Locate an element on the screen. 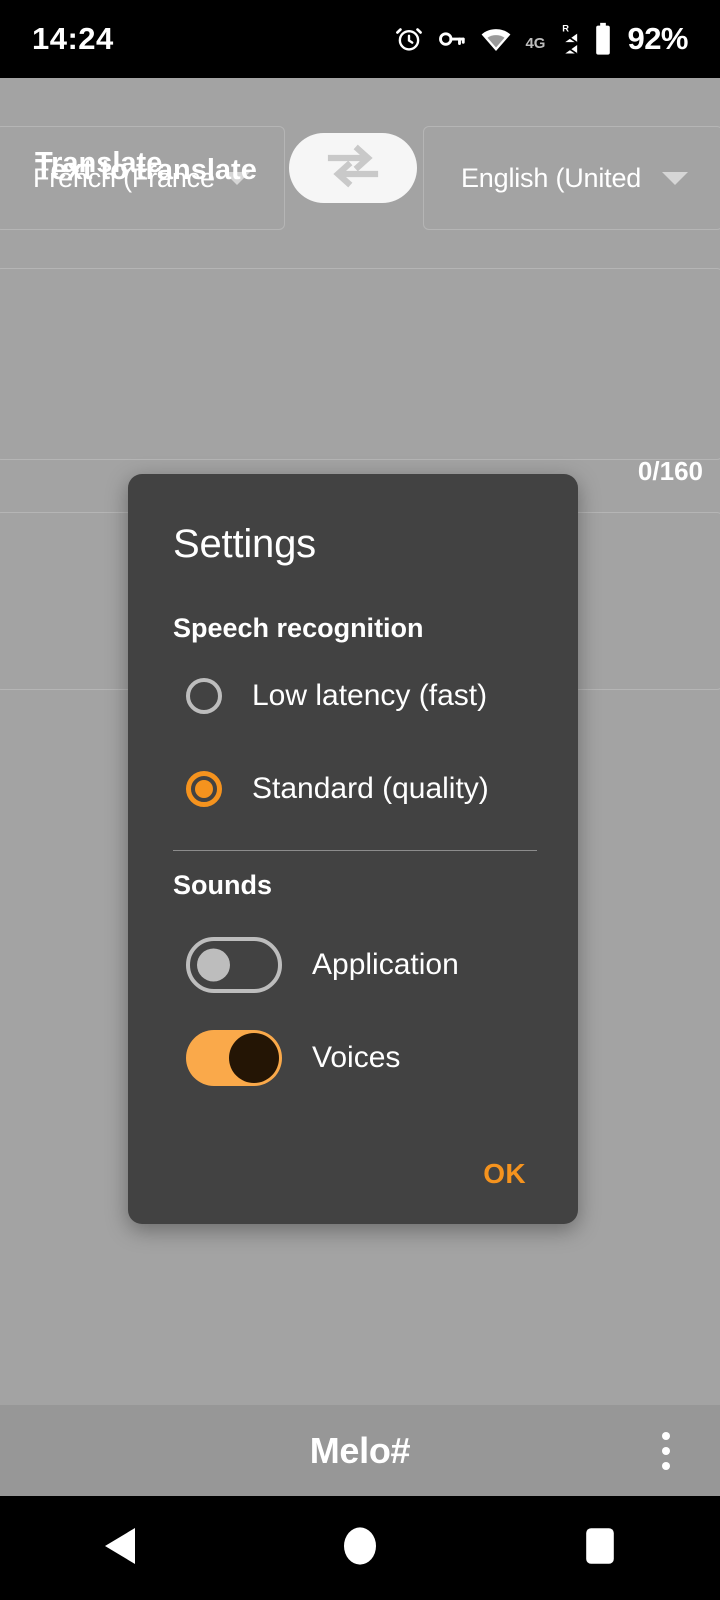 The width and height of the screenshot is (720, 1600). section-divider is located at coordinates (355, 850).